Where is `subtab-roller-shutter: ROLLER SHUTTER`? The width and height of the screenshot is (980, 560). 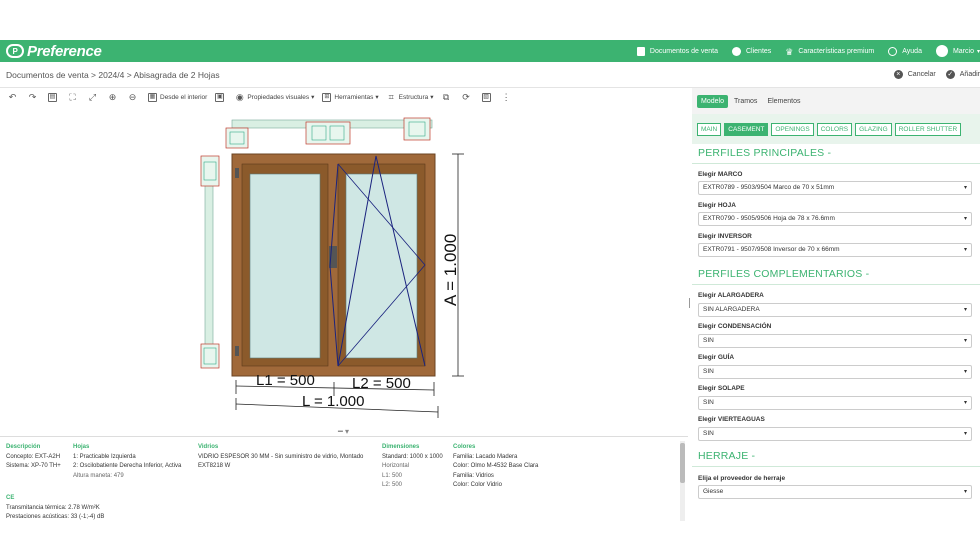
subtab-roller-shutter: ROLLER SHUTTER is located at coordinates (928, 129).